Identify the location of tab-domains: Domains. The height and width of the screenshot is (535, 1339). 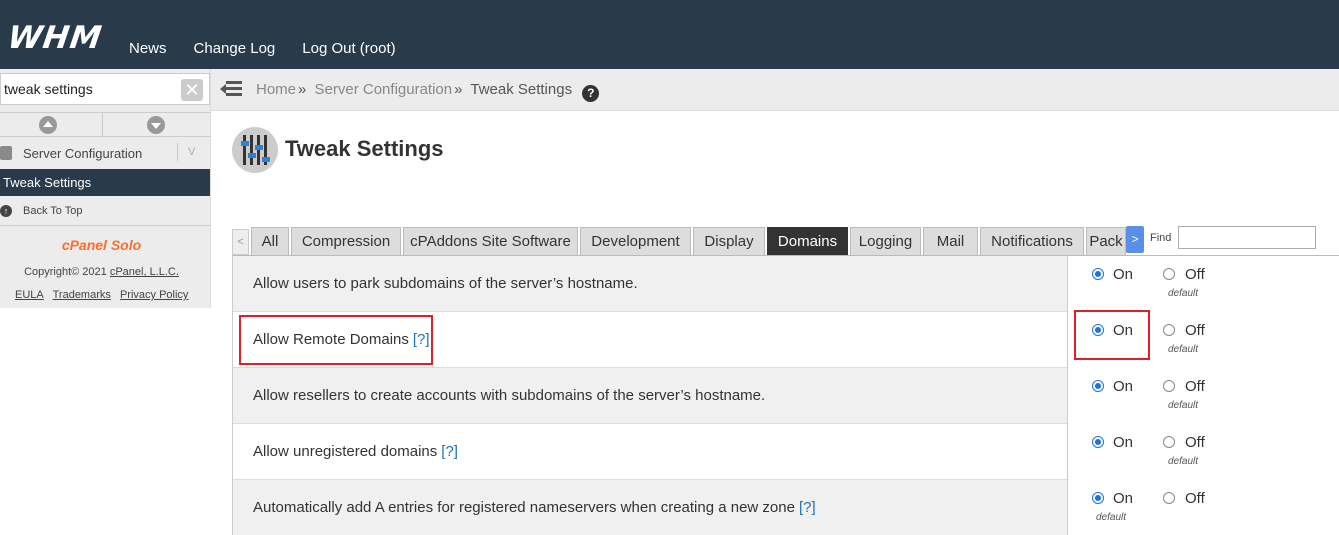
(807, 241).